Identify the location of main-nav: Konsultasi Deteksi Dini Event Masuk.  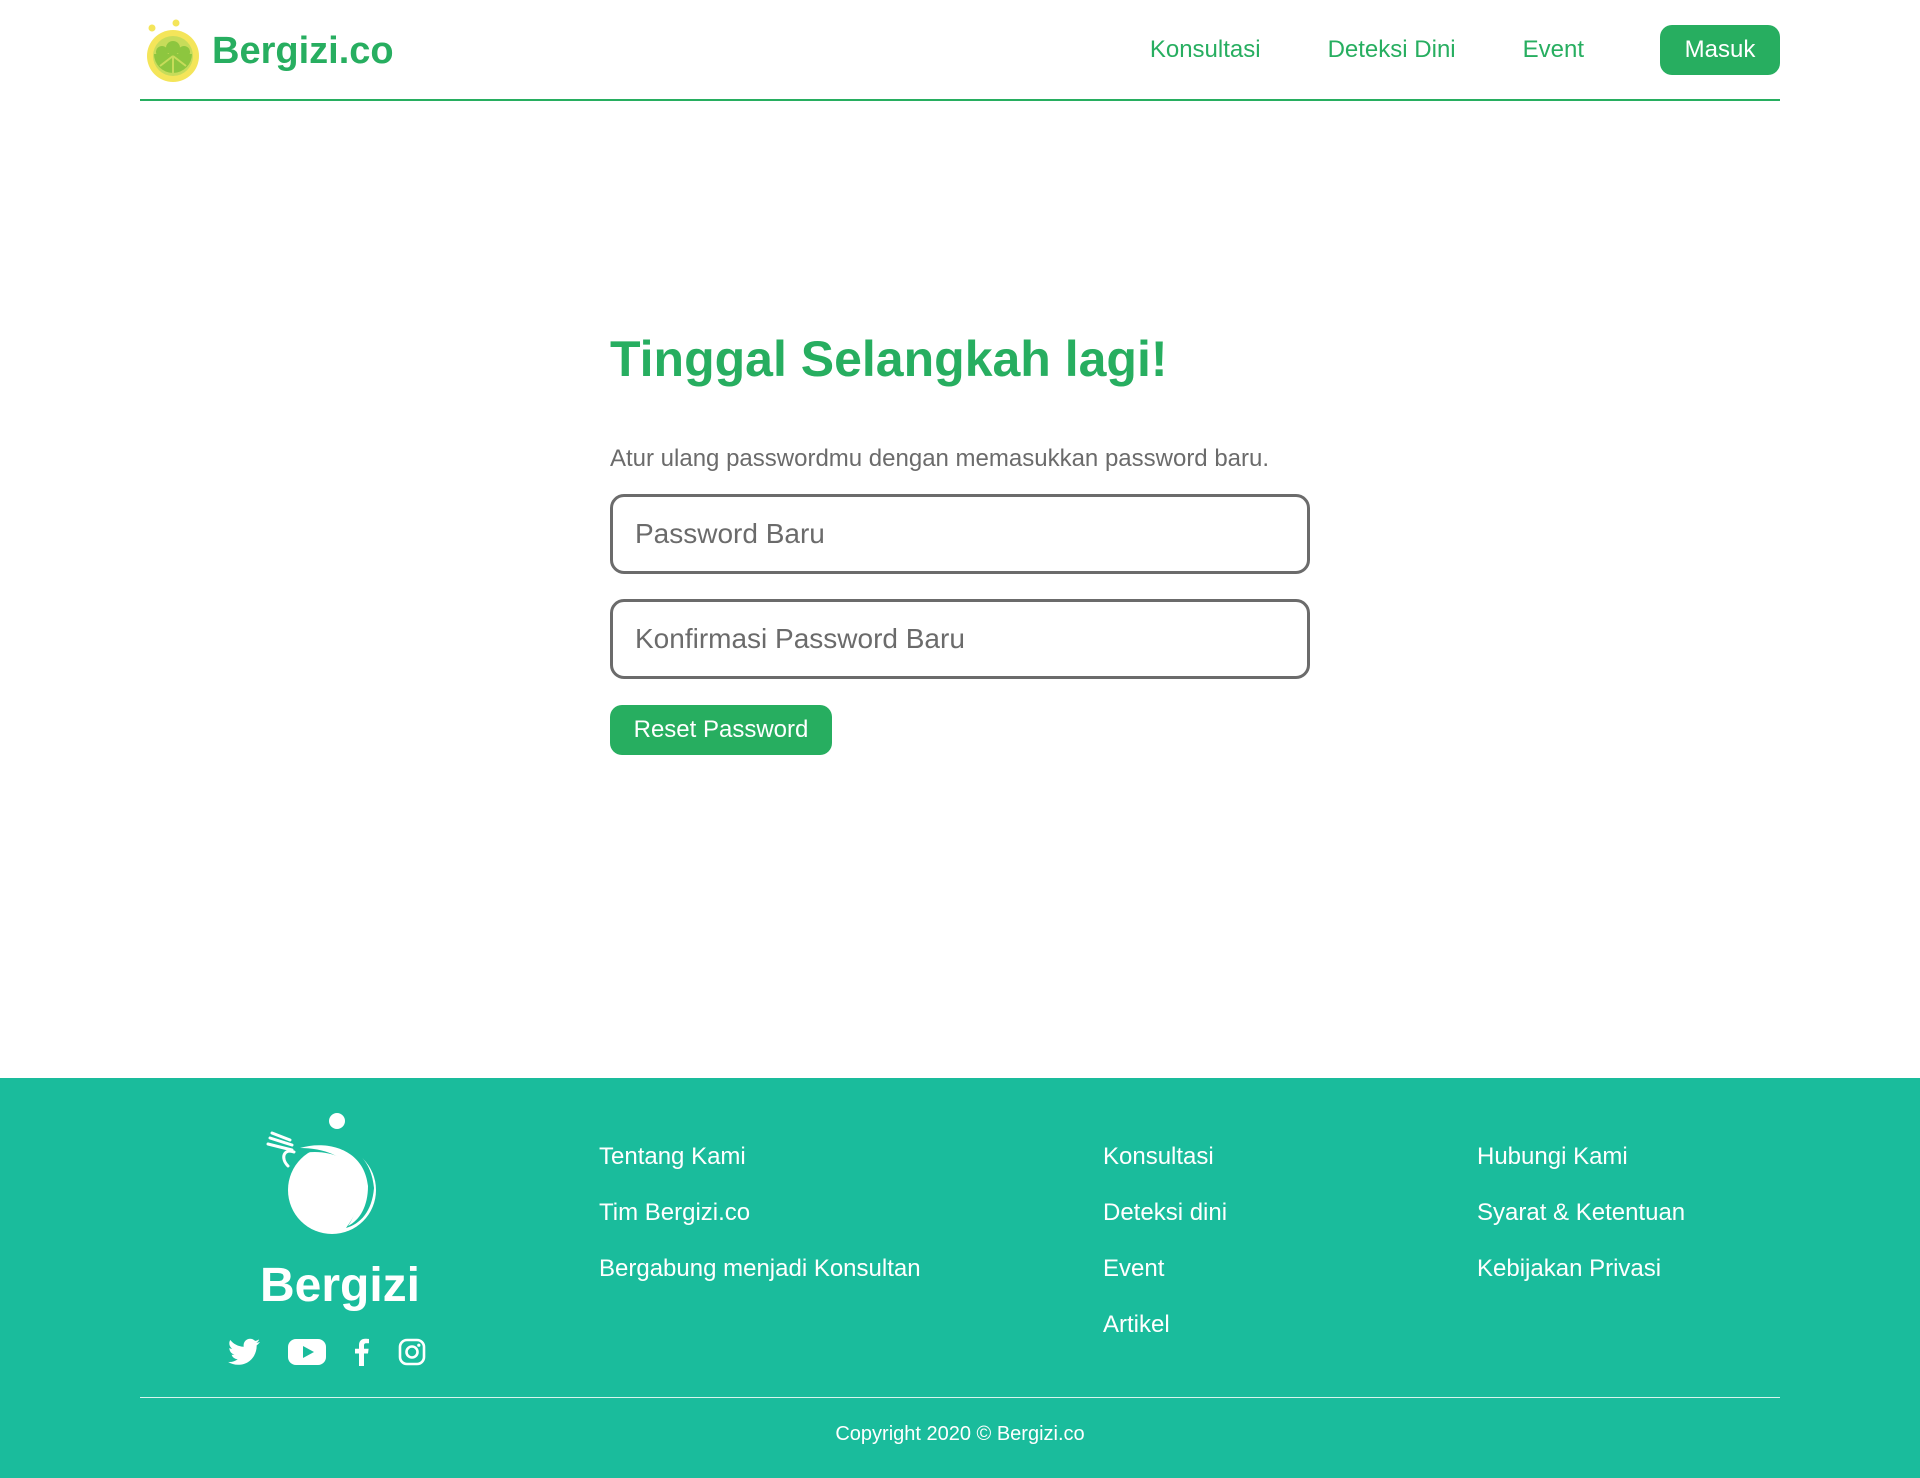
(1465, 50).